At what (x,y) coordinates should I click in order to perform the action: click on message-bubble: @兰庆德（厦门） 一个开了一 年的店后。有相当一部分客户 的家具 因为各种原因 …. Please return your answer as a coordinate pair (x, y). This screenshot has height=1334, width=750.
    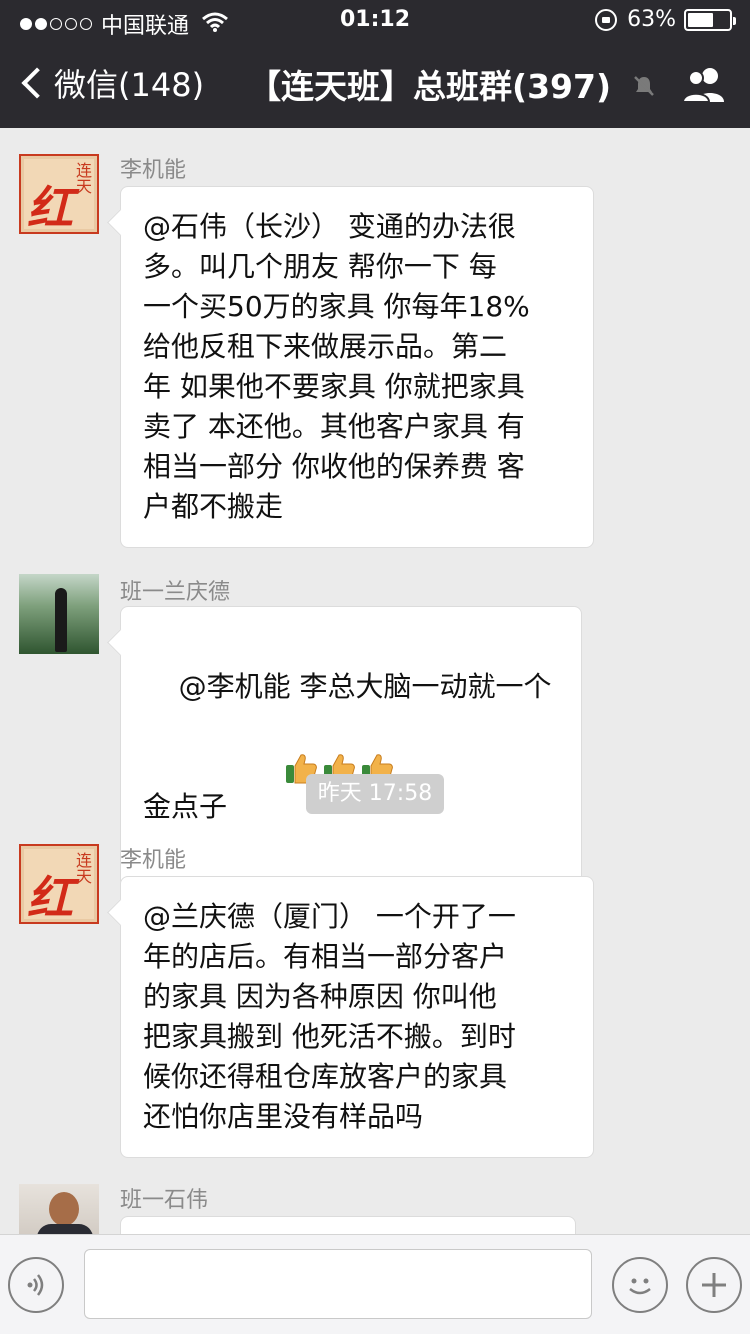
    Looking at the image, I should click on (357, 1017).